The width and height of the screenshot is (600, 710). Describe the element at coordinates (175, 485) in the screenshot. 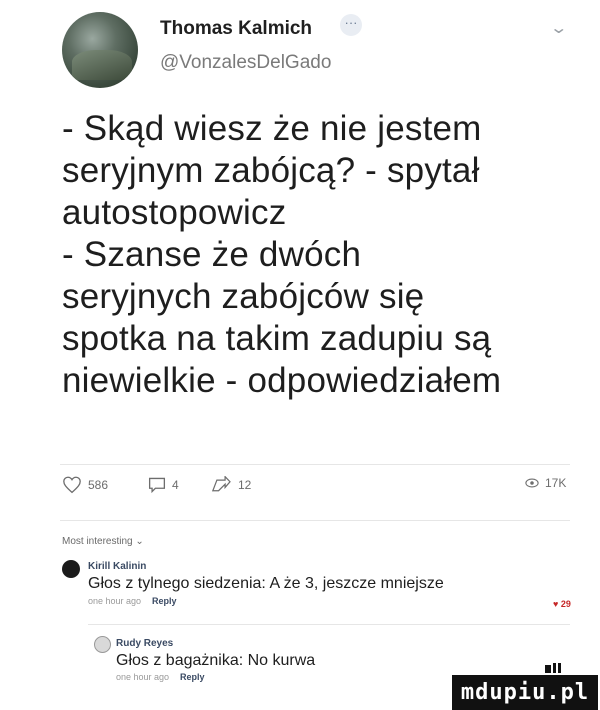

I see `comment-count: 4` at that location.